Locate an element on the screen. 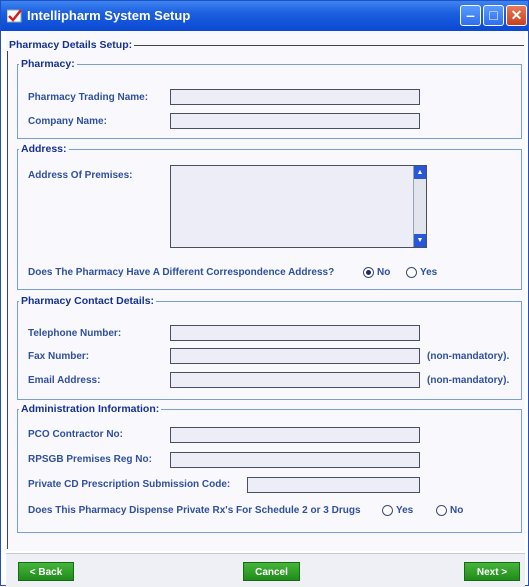 The width and height of the screenshot is (529, 587). private-cd-label: Private CD Prescription Submission Code: is located at coordinates (129, 484).